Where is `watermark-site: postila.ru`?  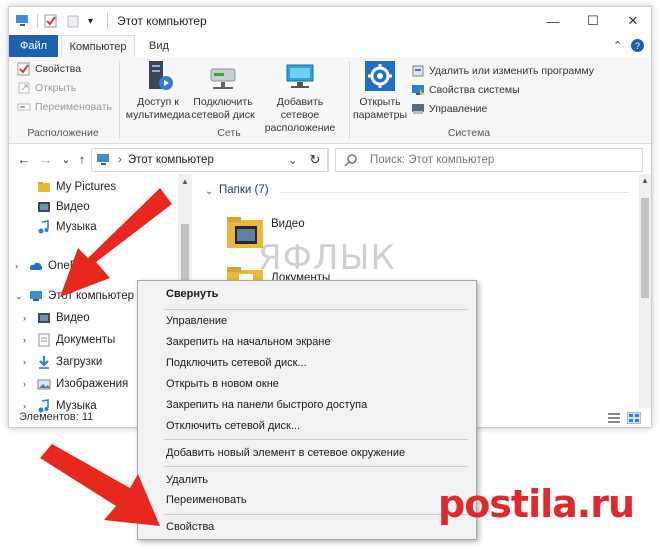
watermark-site: postila.ru is located at coordinates (536, 504).